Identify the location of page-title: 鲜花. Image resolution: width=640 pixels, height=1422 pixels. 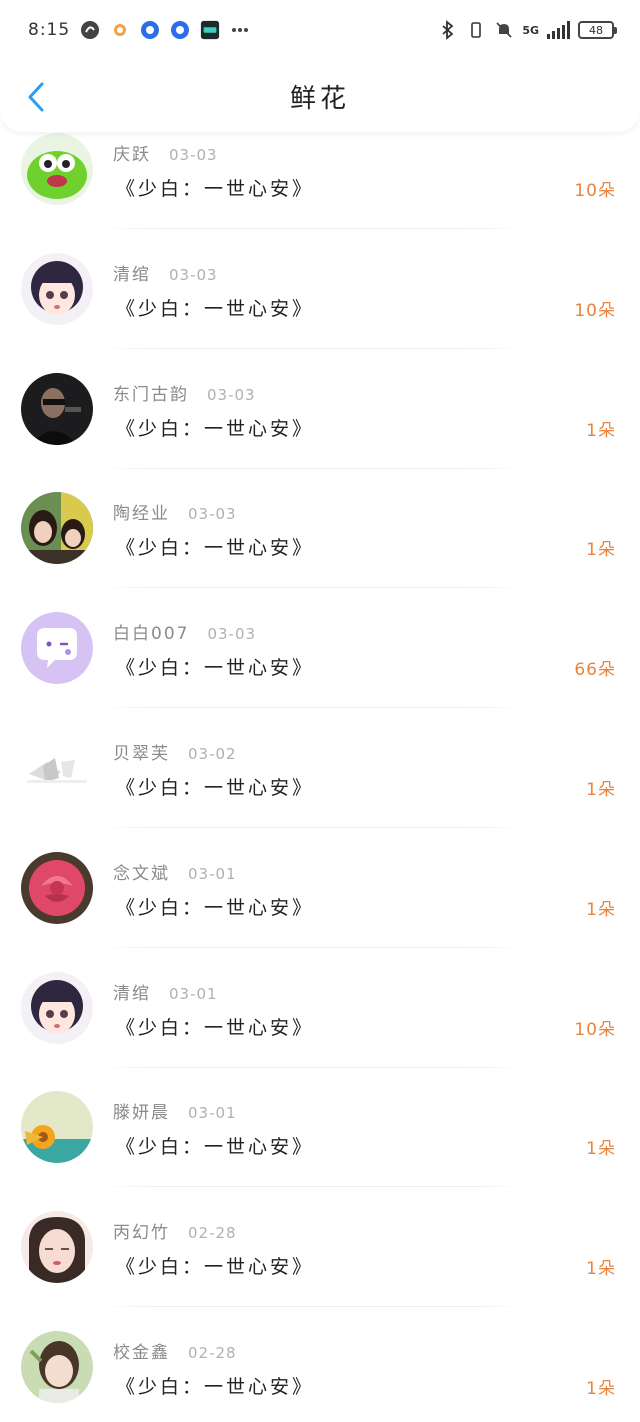
(319, 98).